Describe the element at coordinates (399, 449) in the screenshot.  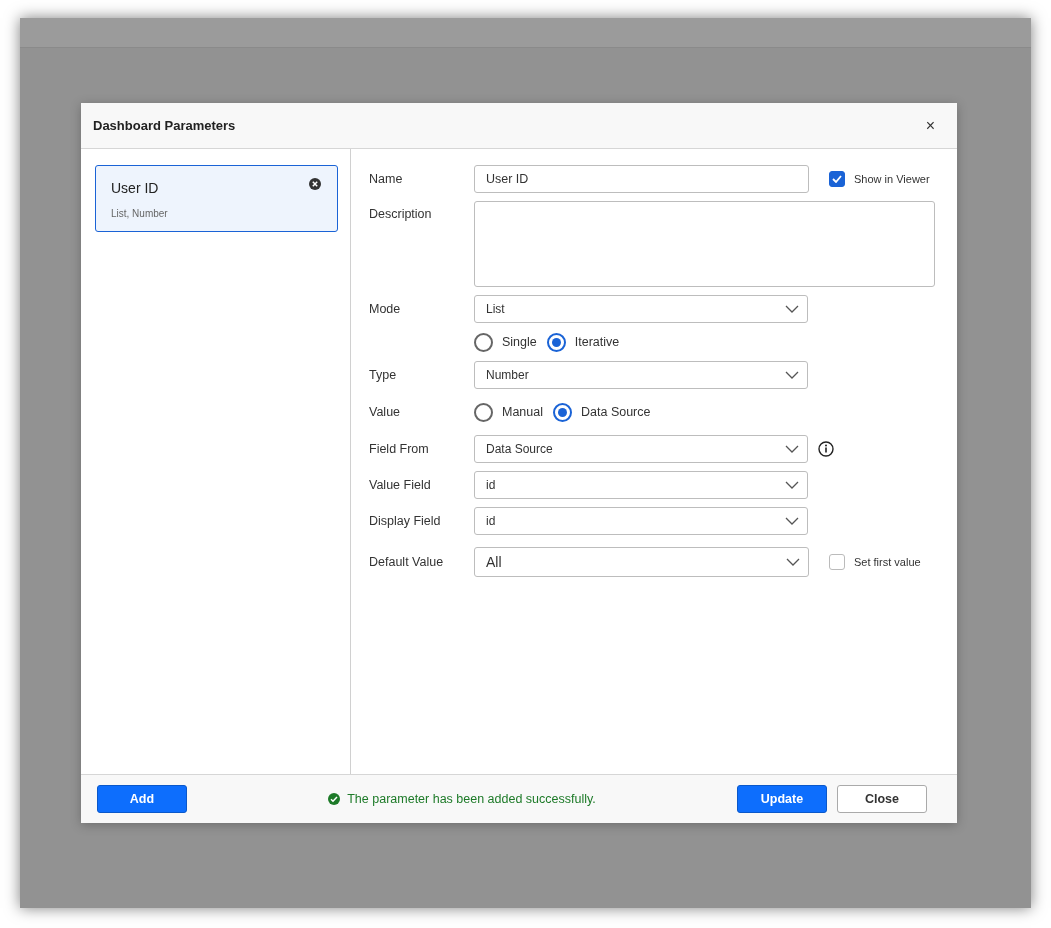
I see `field-label: Field From` at that location.